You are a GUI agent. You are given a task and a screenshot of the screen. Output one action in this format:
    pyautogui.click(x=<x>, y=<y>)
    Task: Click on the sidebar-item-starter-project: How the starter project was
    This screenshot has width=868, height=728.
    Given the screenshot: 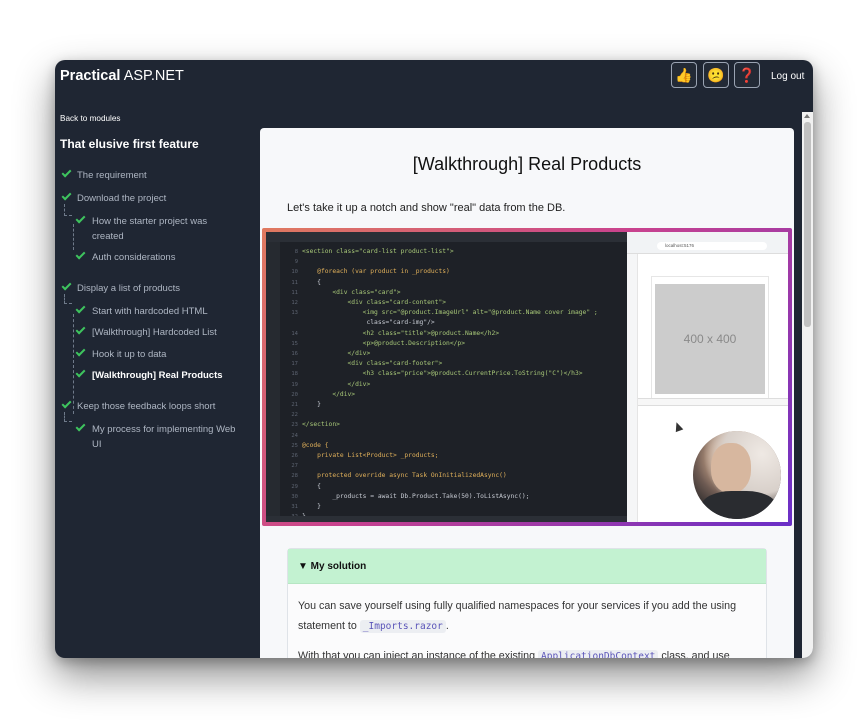 What is the action you would take?
    pyautogui.click(x=149, y=221)
    